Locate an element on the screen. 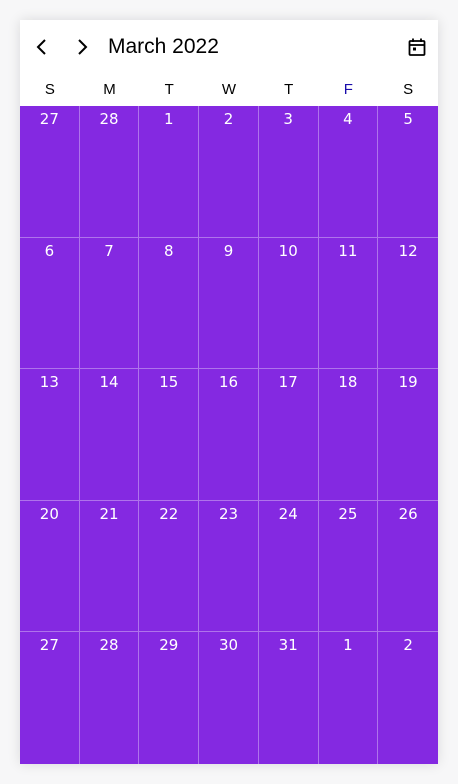 The width and height of the screenshot is (458, 784). day-cell: 15 is located at coordinates (169, 435).